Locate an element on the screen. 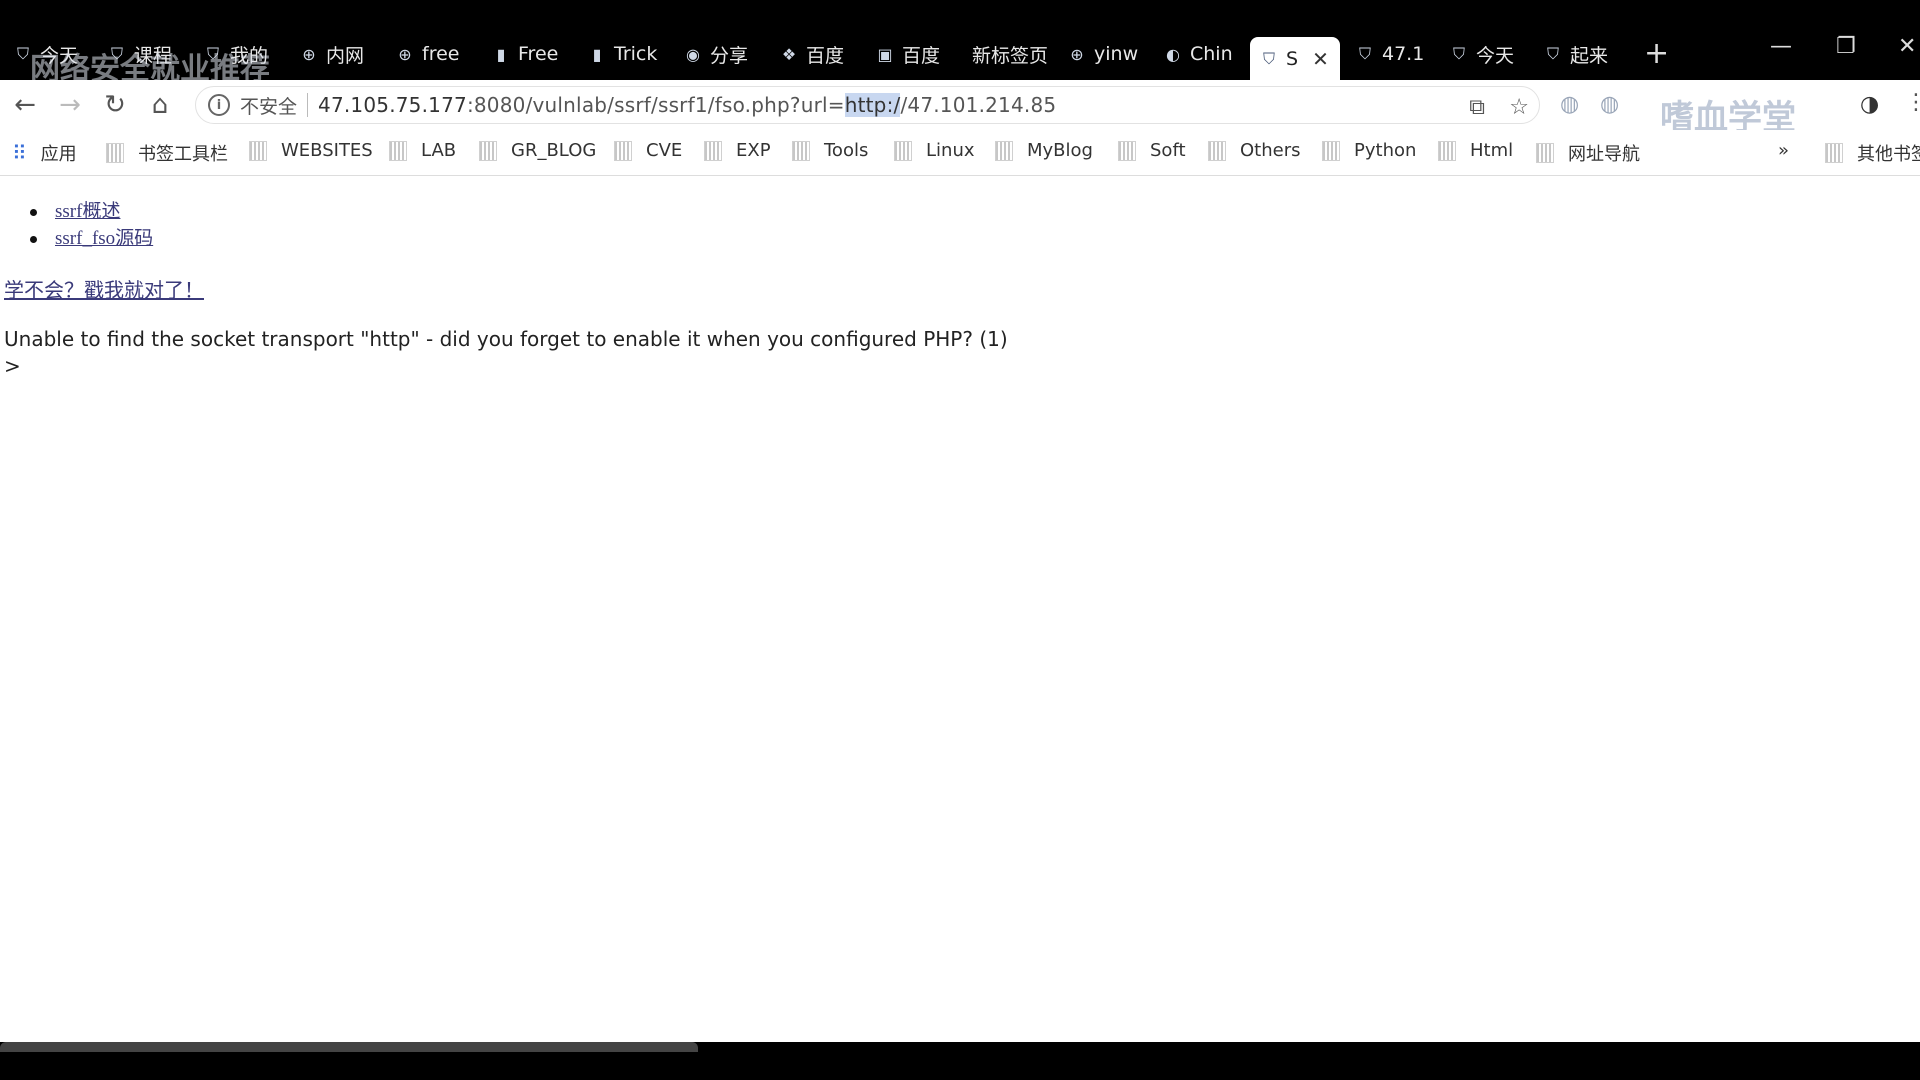 The image size is (1920, 1080). bookmark-folder: CVE is located at coordinates (648, 150).